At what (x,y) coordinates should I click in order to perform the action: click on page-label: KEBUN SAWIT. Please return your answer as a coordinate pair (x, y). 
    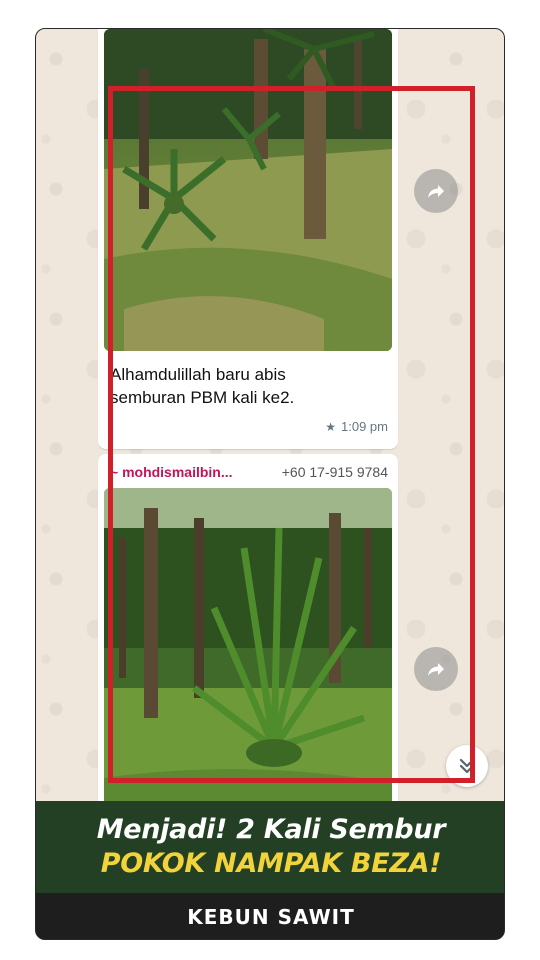
    Looking at the image, I should click on (271, 917).